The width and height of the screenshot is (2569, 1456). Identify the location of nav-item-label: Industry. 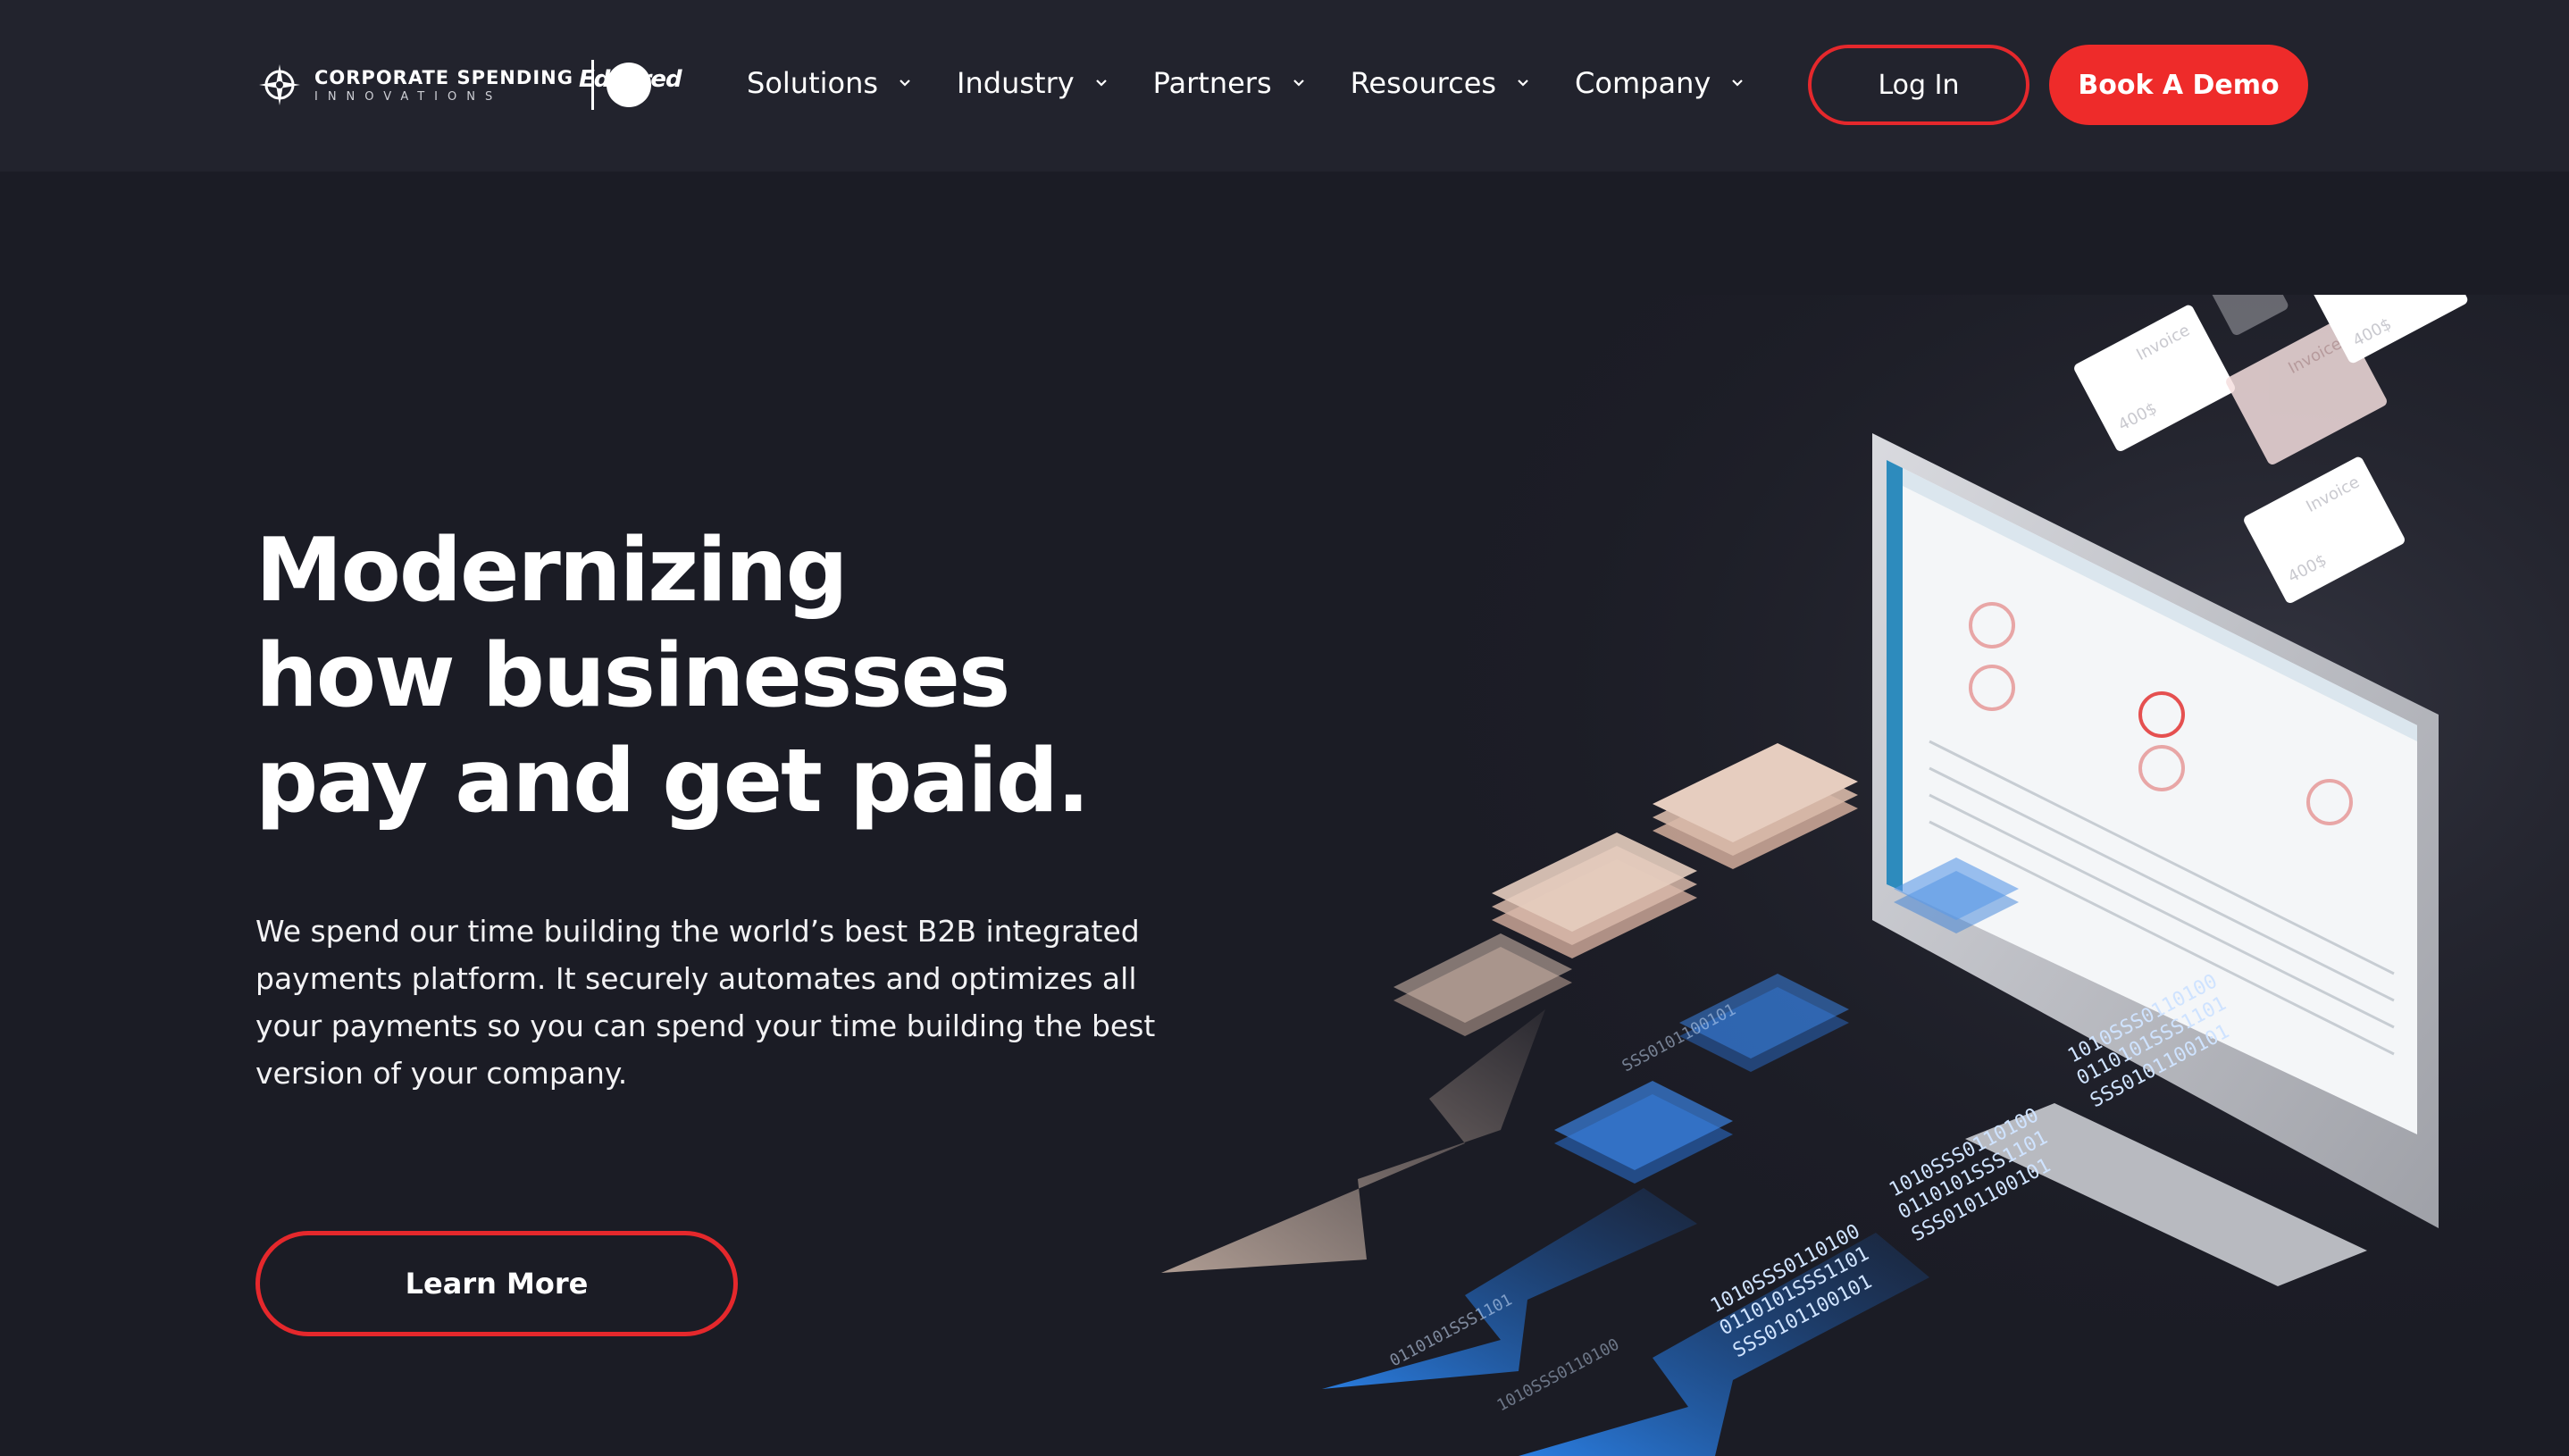
(1016, 83).